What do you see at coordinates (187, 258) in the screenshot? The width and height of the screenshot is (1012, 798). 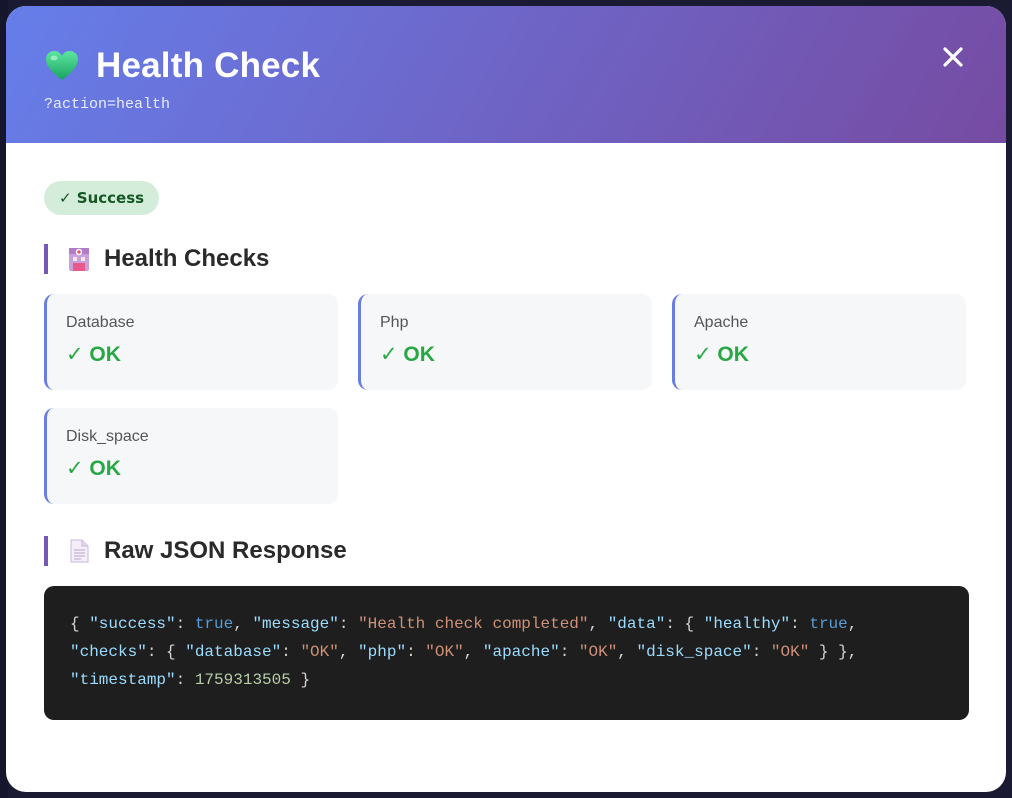 I see `section-title: Health Checks` at bounding box center [187, 258].